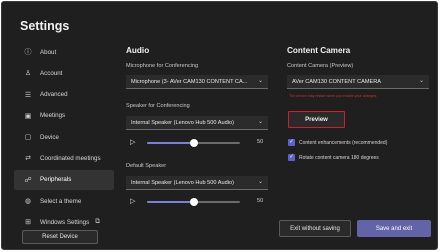 This screenshot has width=440, height=252. What do you see at coordinates (53, 116) in the screenshot?
I see `sidebar-item-label: Meetings` at bounding box center [53, 116].